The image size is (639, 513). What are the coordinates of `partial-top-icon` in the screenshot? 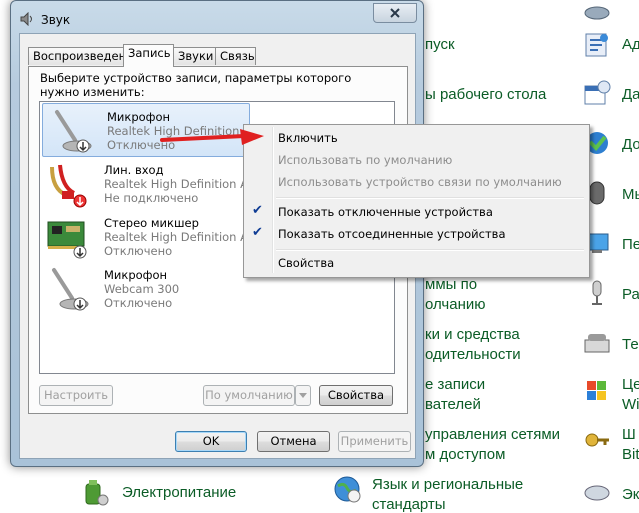 It's located at (597, 13).